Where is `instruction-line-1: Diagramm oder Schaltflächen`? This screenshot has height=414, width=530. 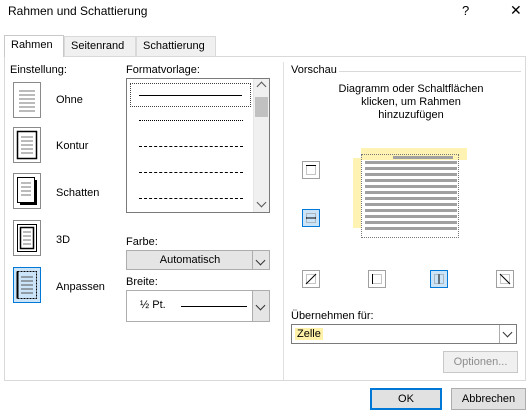 instruction-line-1: Diagramm oder Schaltflächen is located at coordinates (411, 89).